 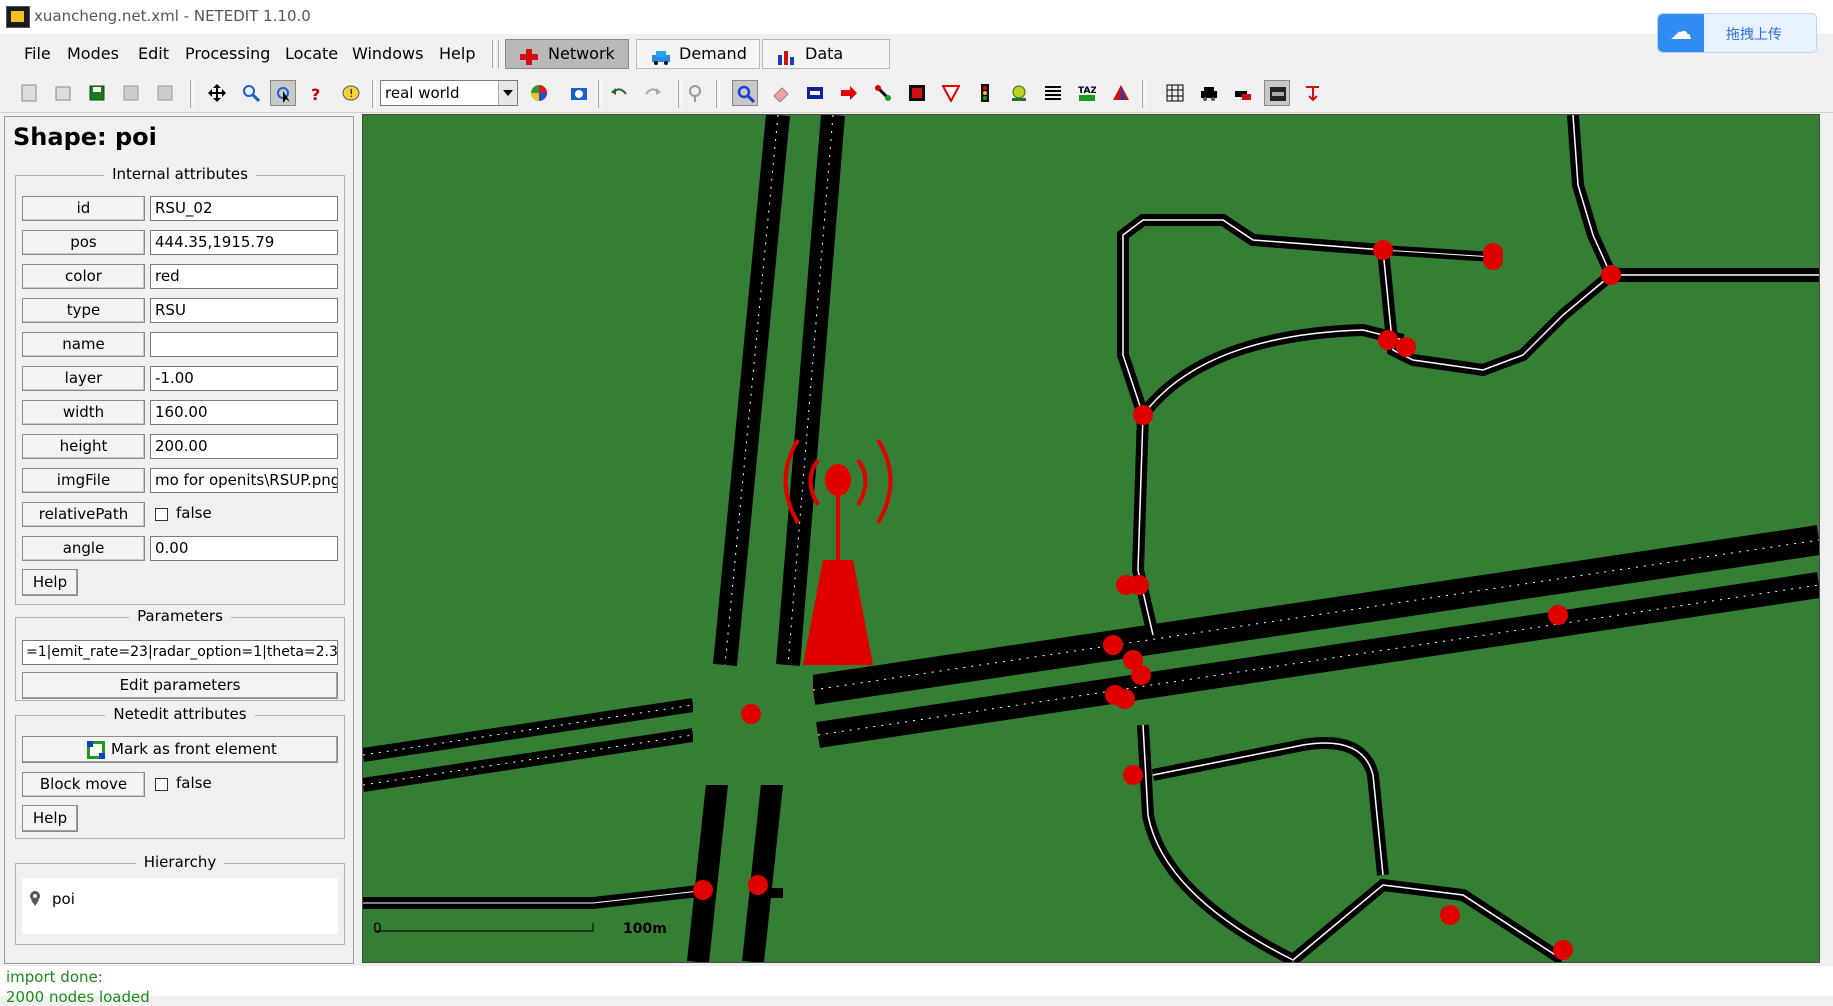 What do you see at coordinates (826, 54) in the screenshot?
I see `supermode-data-button: Data` at bounding box center [826, 54].